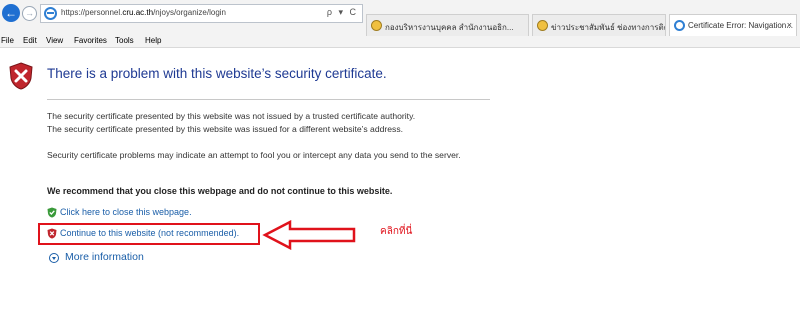 Image resolution: width=800 pixels, height=320 pixels. I want to click on forward-arrow-icon: →, so click(29, 13).